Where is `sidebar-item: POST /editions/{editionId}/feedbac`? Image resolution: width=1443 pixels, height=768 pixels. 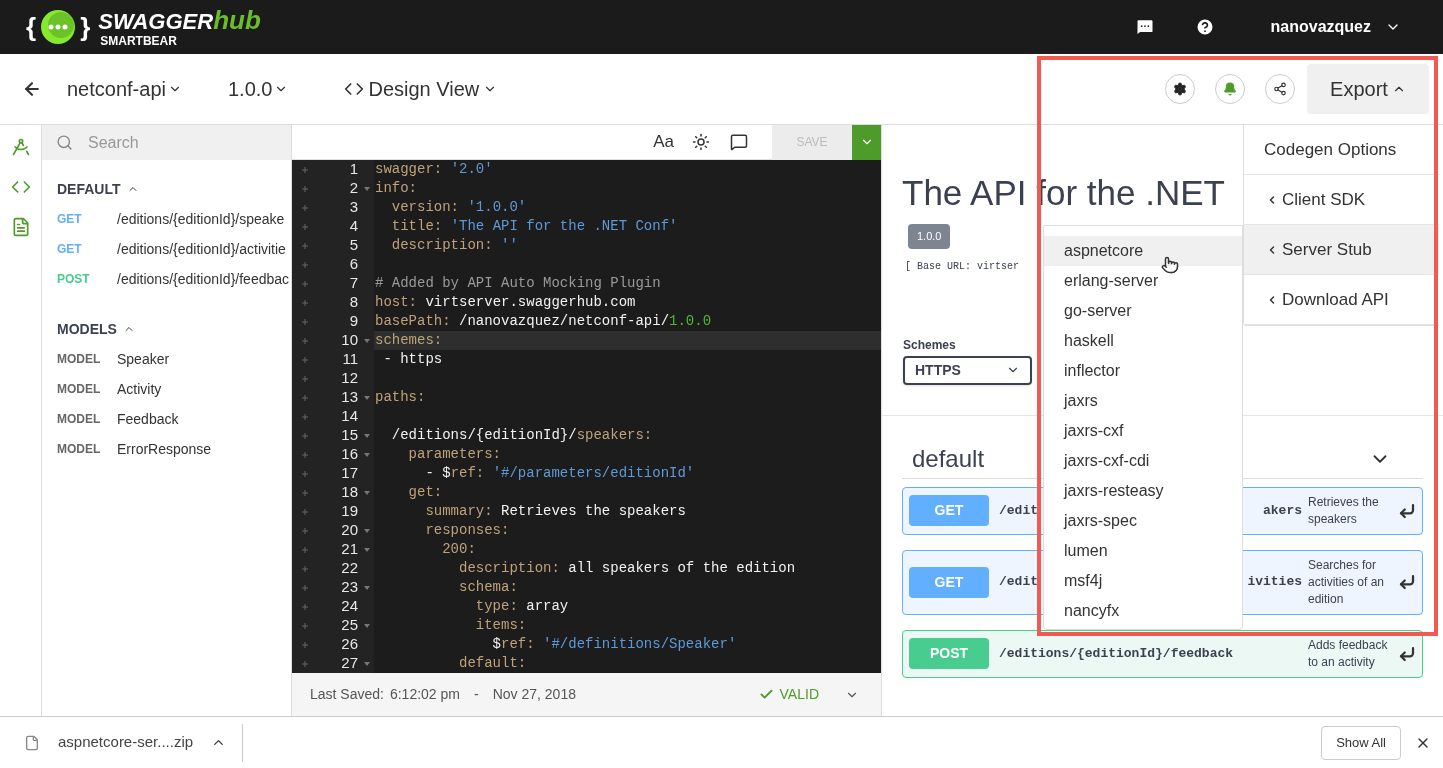
sidebar-item: POST /editions/{editionId}/feedbac is located at coordinates (166, 279).